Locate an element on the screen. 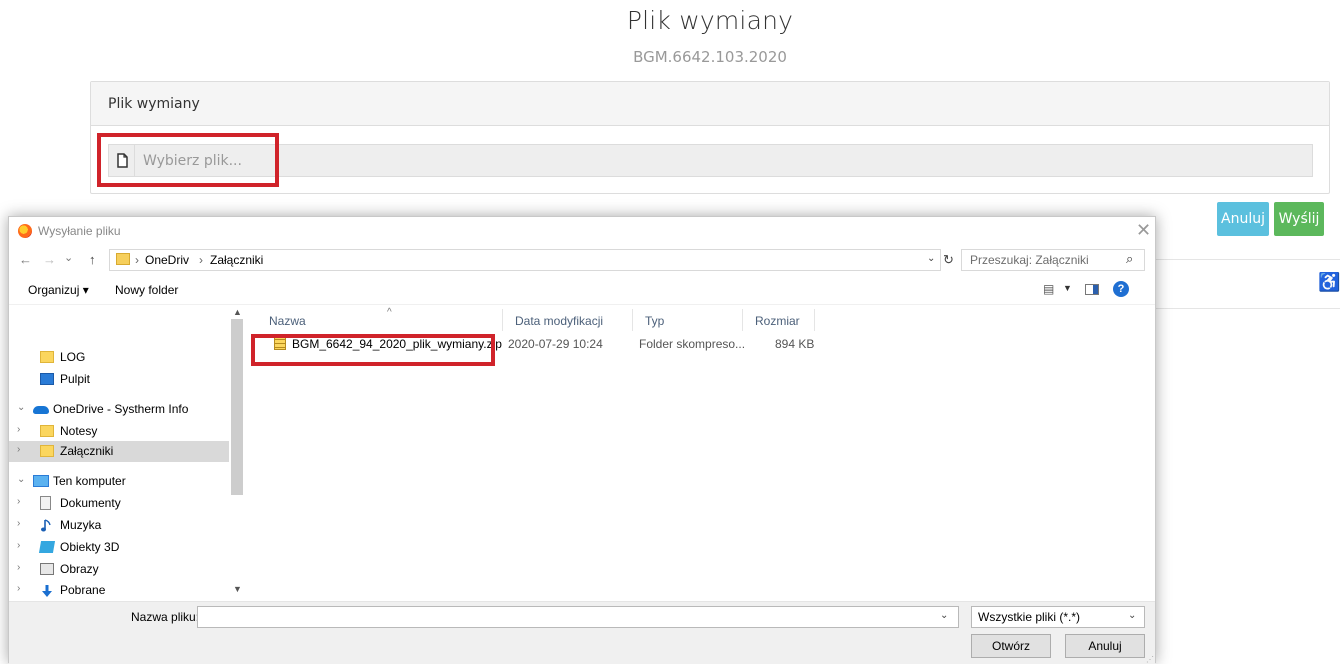 This screenshot has height=664, width=1340. accessibility-icon: ♿ is located at coordinates (1329, 282).